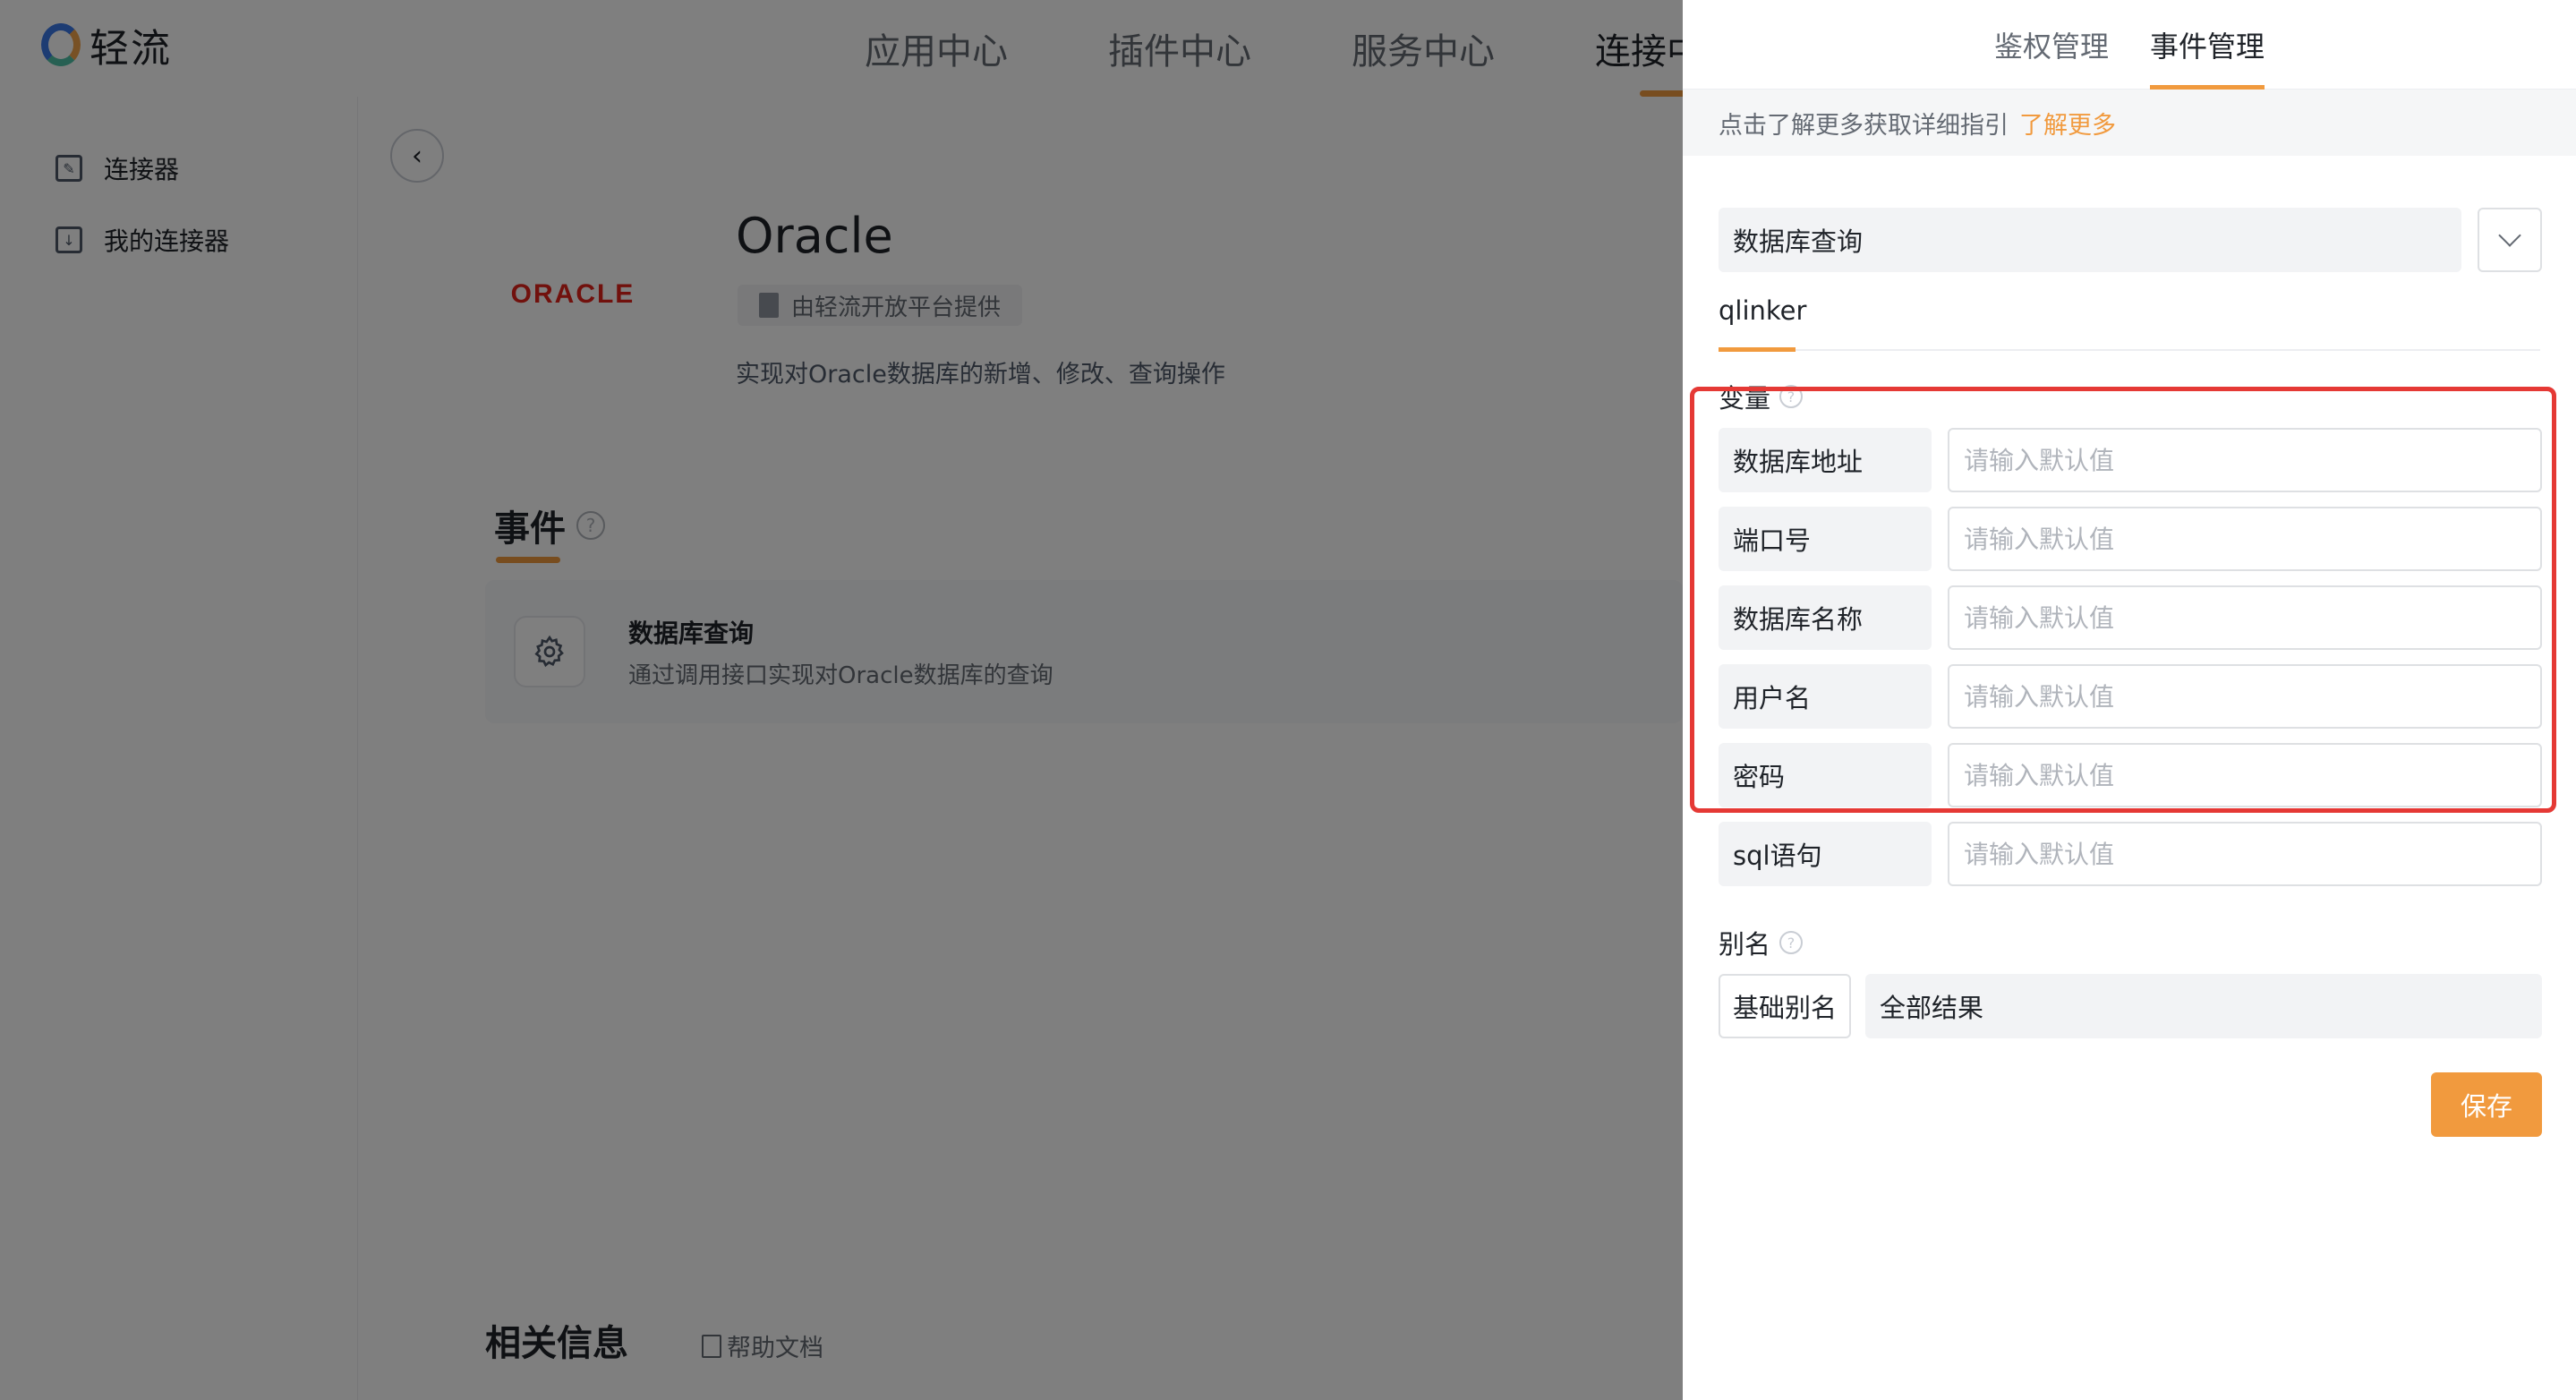 The width and height of the screenshot is (2576, 1400). Describe the element at coordinates (2486, 1104) in the screenshot. I see `save-button: 保存` at that location.